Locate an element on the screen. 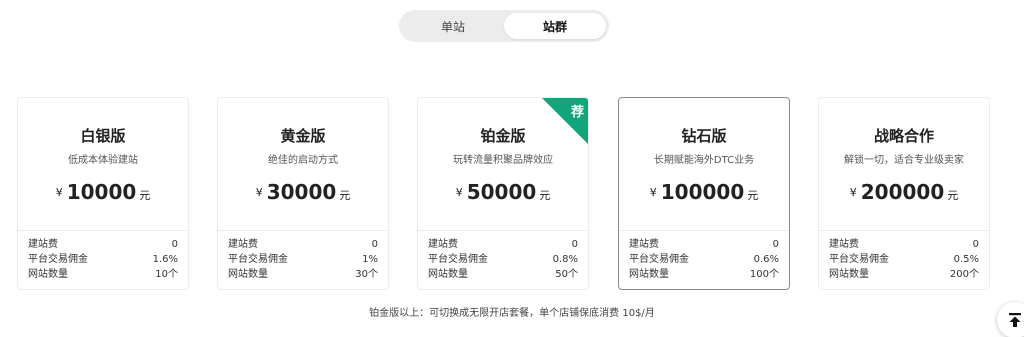 The width and height of the screenshot is (1024, 337). plan-name: 战略合作 is located at coordinates (903, 136).